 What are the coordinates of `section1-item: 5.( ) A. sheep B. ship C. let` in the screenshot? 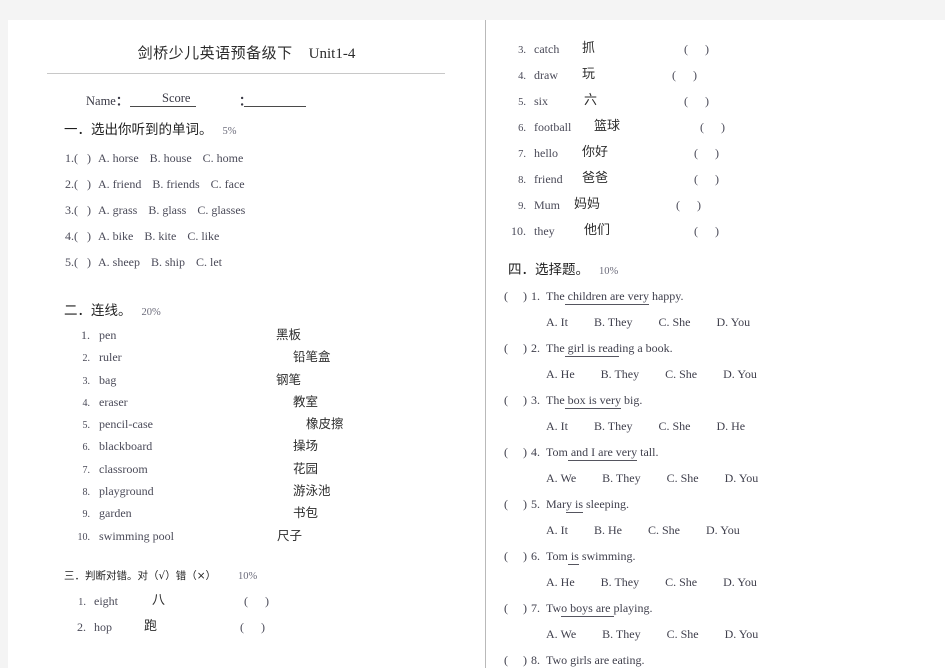 It's located at (275, 262).